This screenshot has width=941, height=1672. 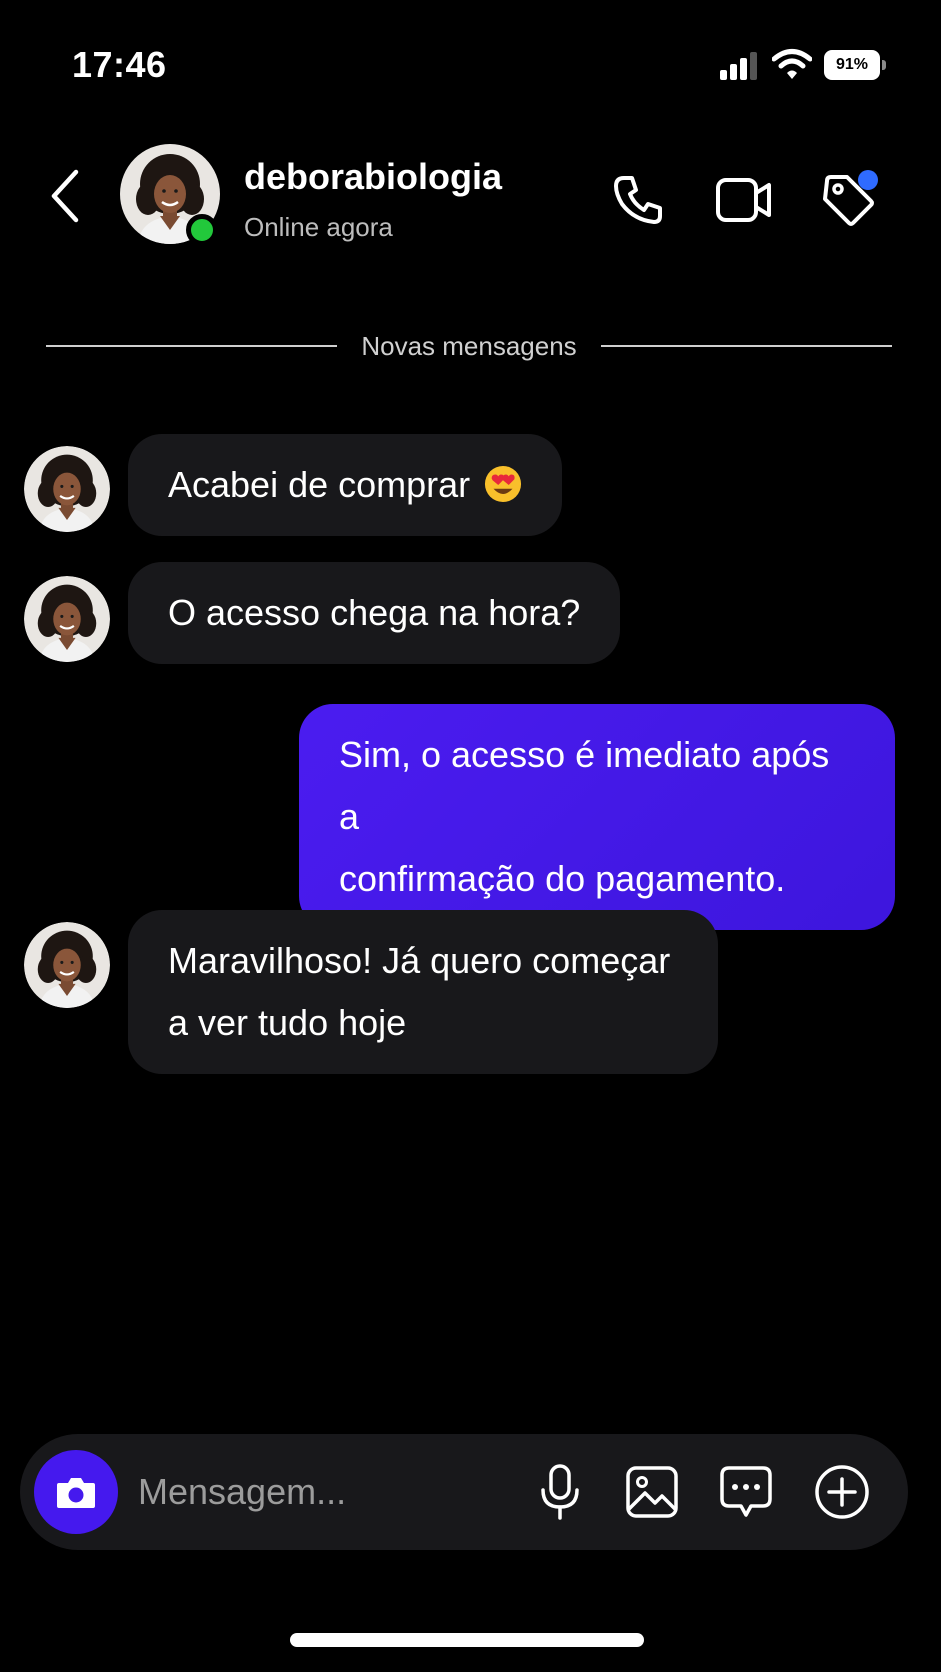 I want to click on chat-options-button, so click(x=746, y=1492).